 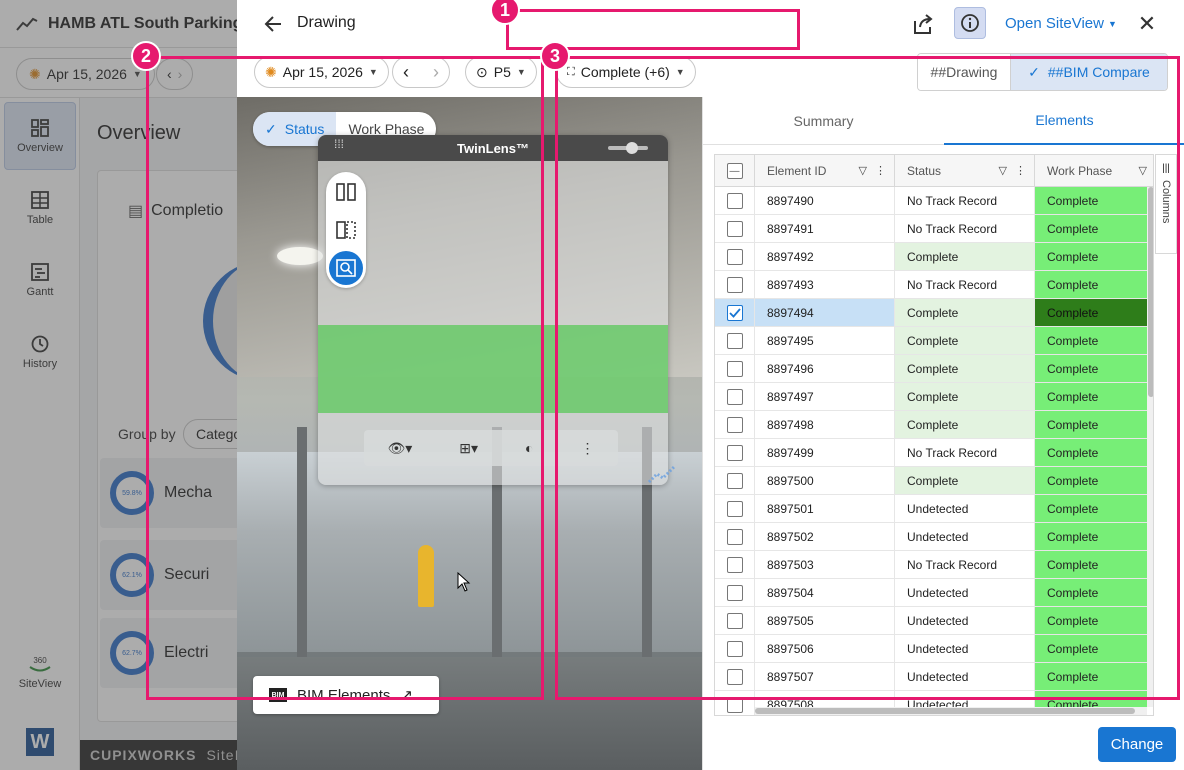 I want to click on back-arrow-icon, so click(x=273, y=24).